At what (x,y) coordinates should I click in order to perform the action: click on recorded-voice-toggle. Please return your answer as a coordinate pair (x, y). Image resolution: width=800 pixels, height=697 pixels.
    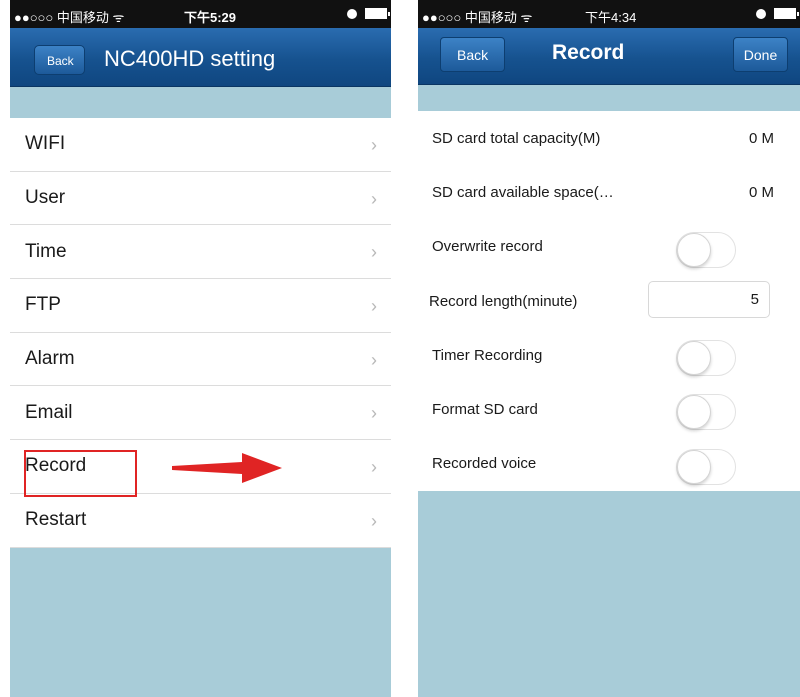
    Looking at the image, I should click on (706, 466).